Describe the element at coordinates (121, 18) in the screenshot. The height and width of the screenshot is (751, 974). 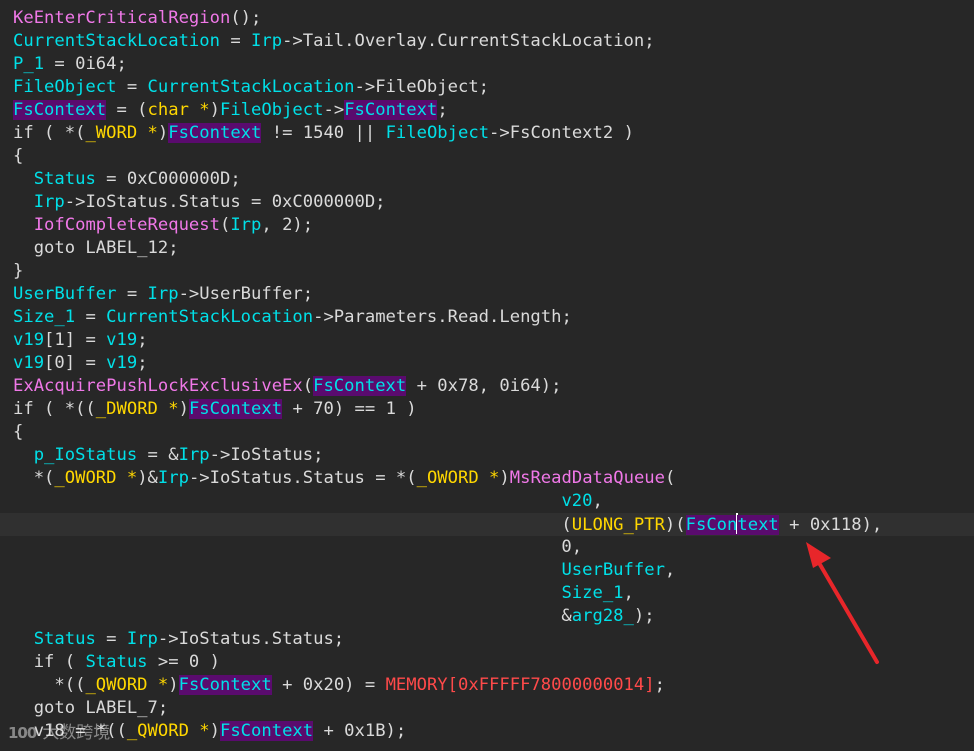
I see `function-token: KeEnterCriticalRegion` at that location.